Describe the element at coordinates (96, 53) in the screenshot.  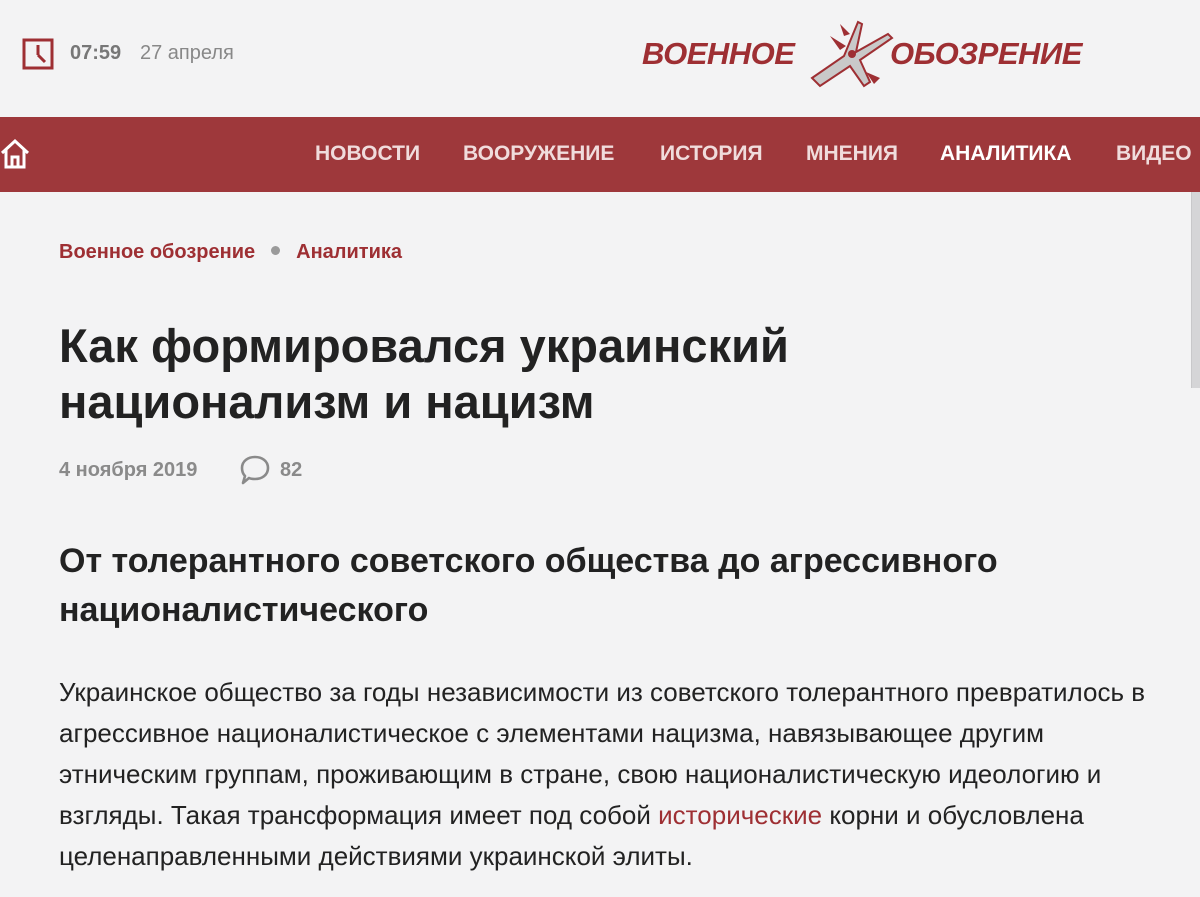
I see `current-time: 07:59` at that location.